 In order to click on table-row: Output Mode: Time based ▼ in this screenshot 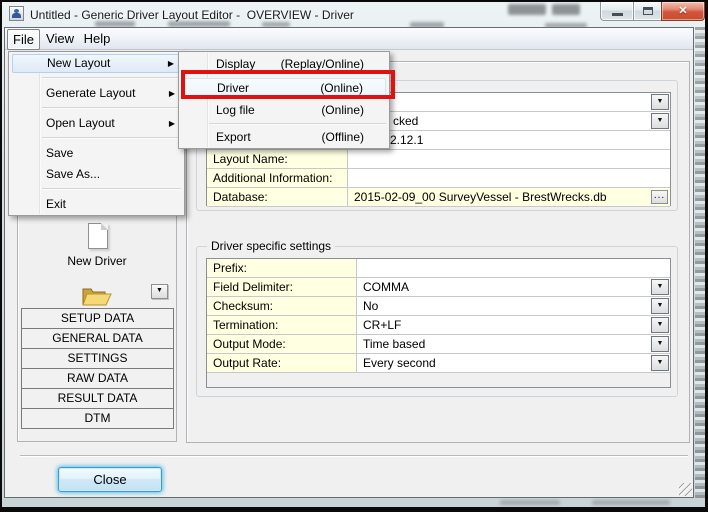, I will do `click(438, 344)`.